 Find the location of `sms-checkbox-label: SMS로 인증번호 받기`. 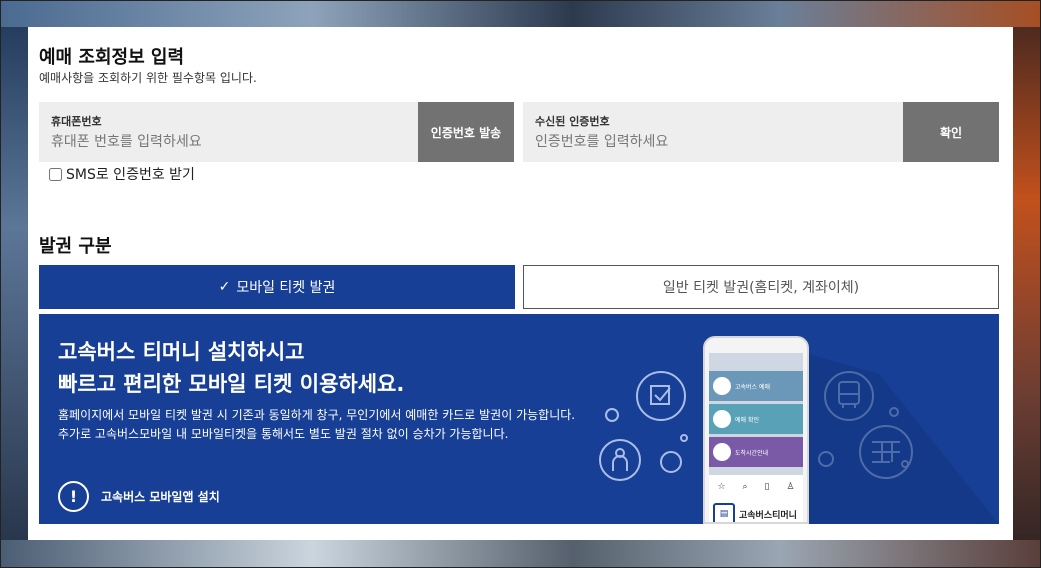

sms-checkbox-label: SMS로 인증번호 받기 is located at coordinates (130, 175).